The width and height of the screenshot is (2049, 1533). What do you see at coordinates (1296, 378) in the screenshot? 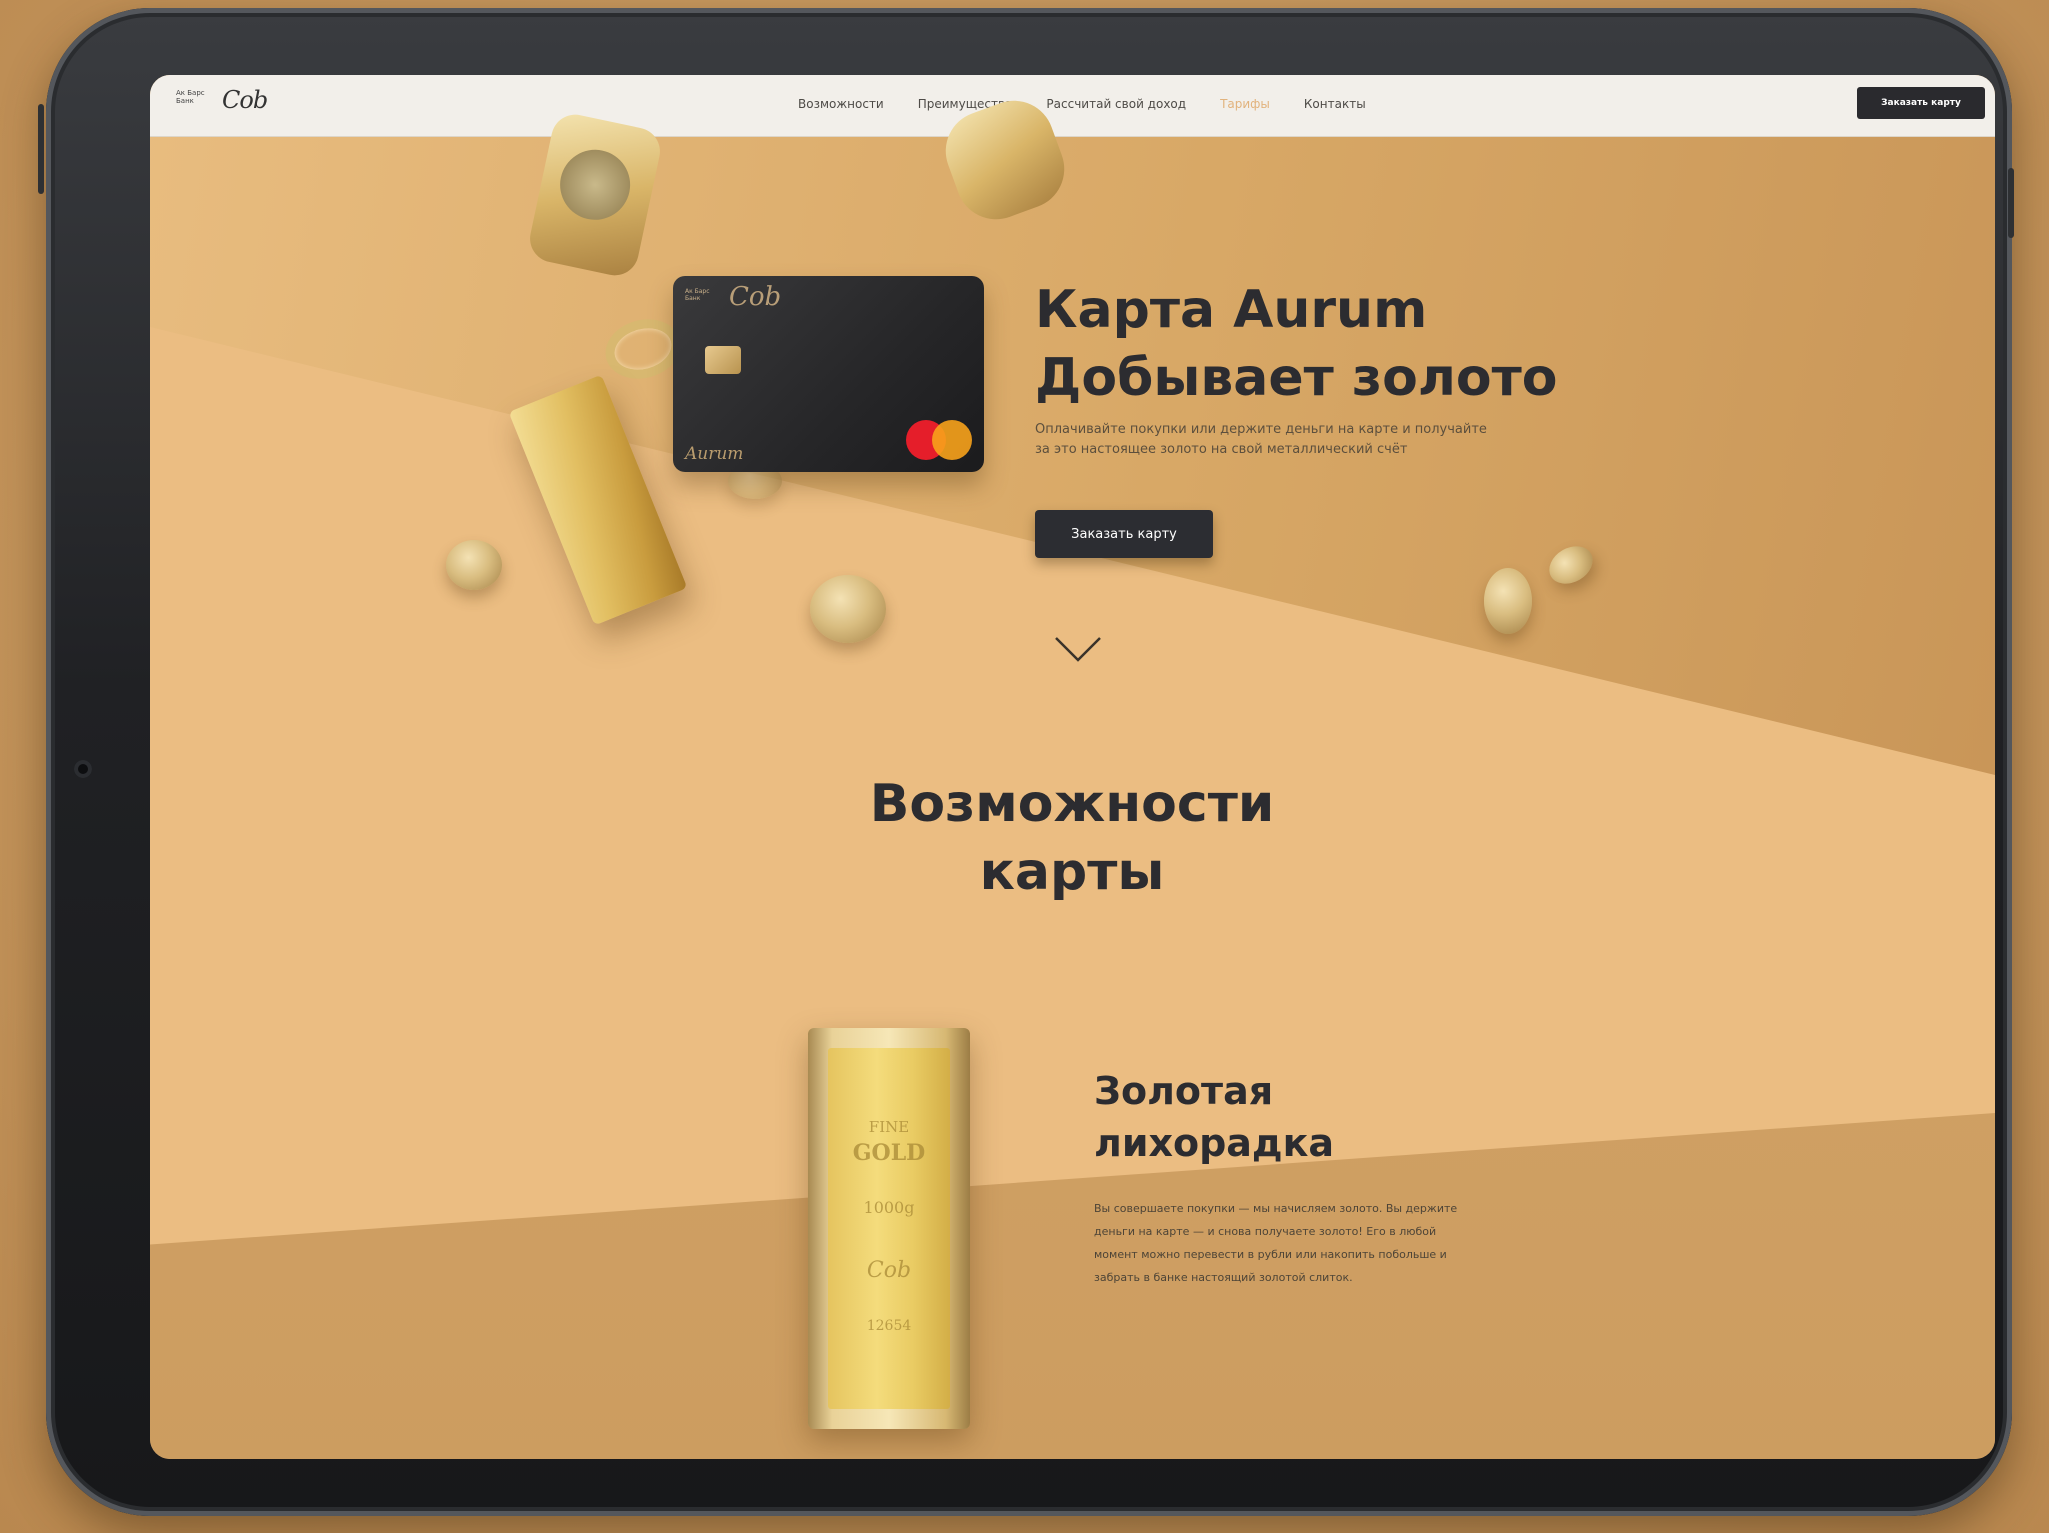
I see `hero-title-line-2: Добывает золото` at bounding box center [1296, 378].